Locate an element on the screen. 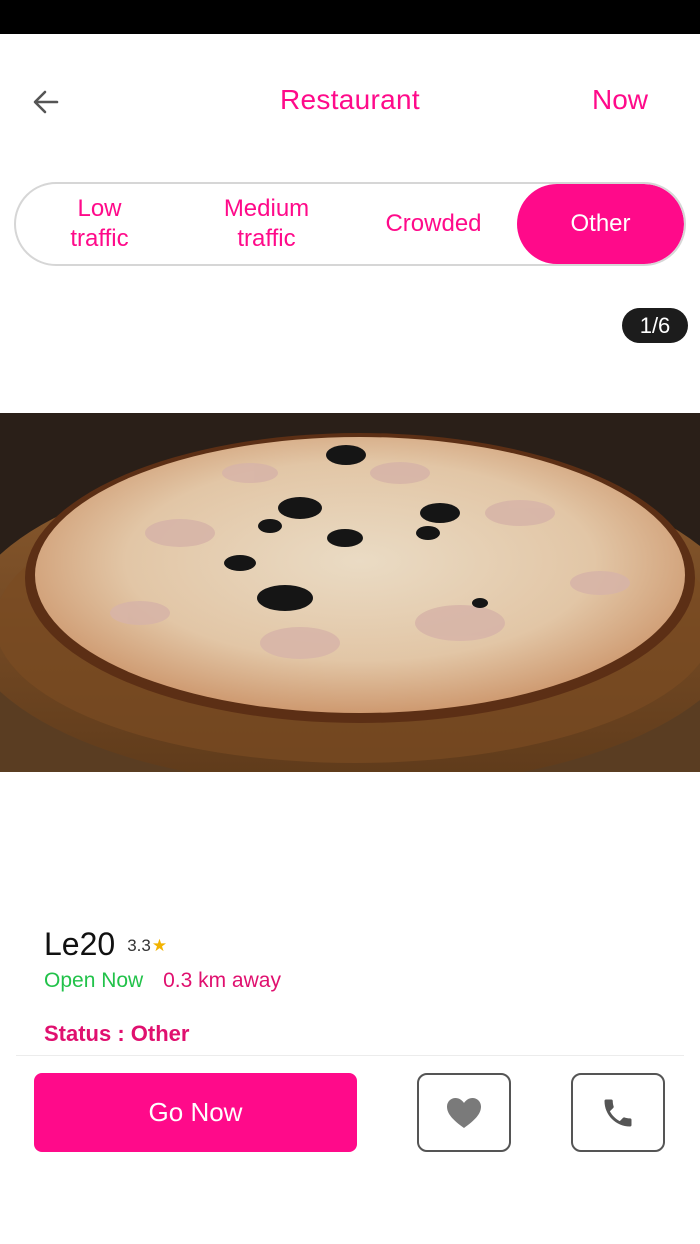 The image size is (700, 1244). open-status: Open Now is located at coordinates (94, 980).